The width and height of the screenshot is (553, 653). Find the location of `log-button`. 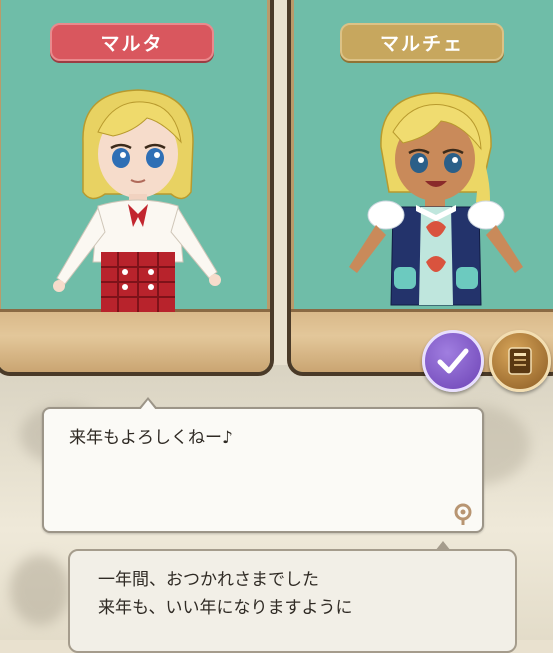

log-button is located at coordinates (520, 361).